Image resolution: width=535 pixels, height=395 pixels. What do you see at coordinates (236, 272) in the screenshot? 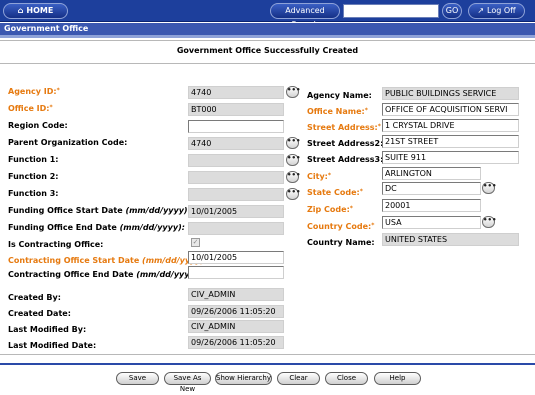
I see `contracting-end-input` at bounding box center [236, 272].